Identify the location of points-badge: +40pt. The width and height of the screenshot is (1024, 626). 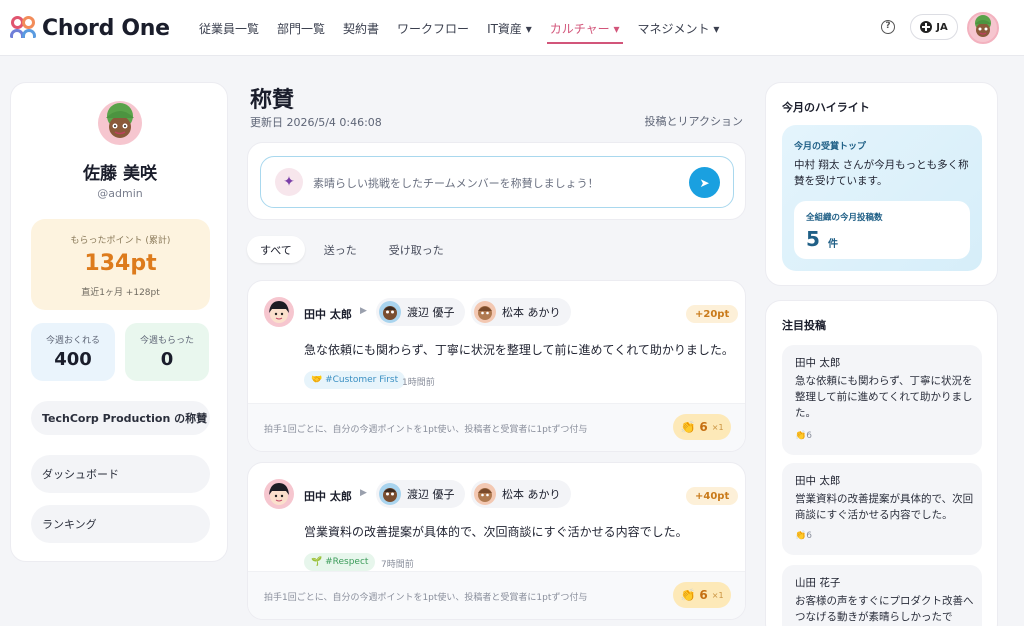
(712, 496).